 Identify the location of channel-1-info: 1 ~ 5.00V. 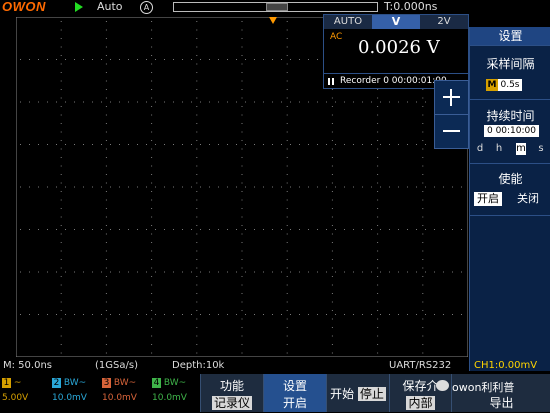
(25, 392).